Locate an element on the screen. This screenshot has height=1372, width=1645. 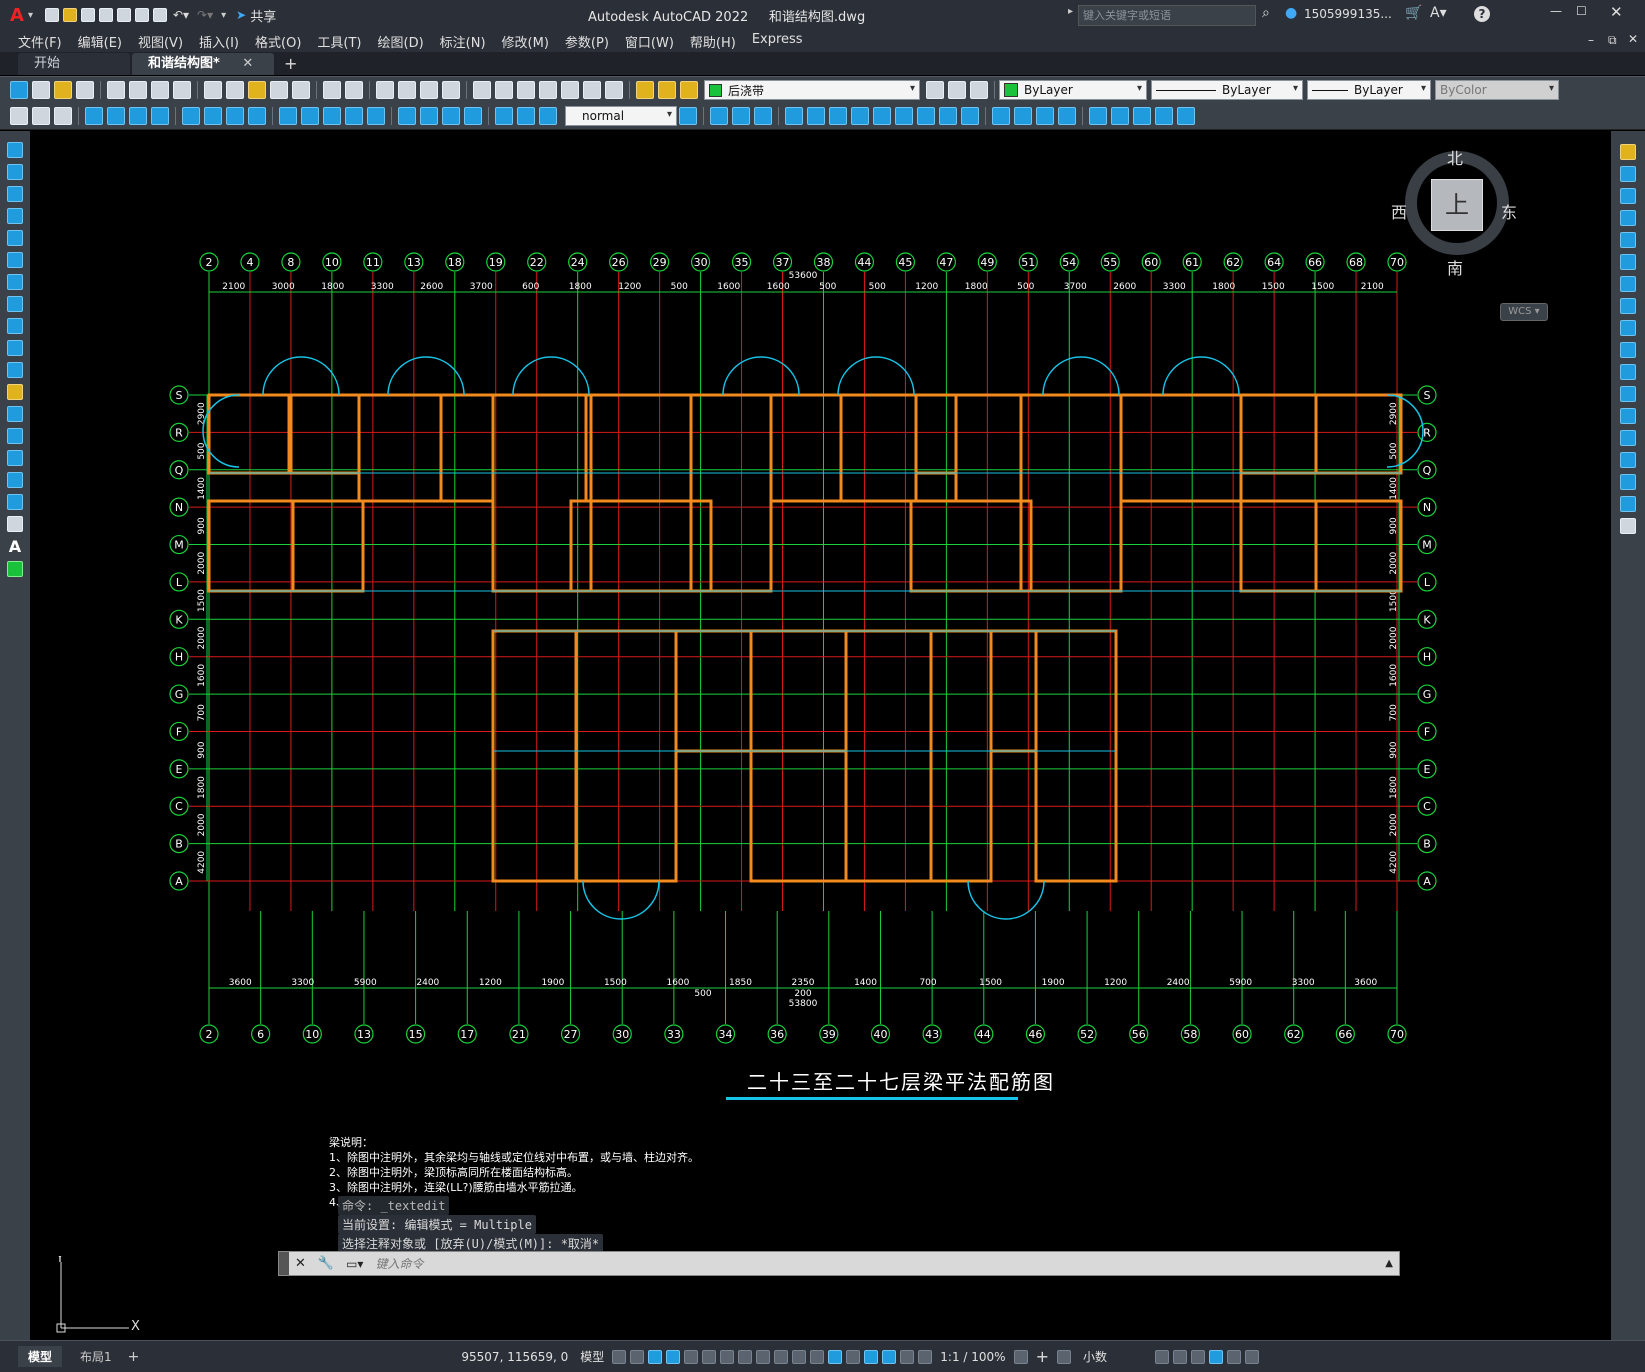
dimension-break-icon is located at coordinates (376, 116).